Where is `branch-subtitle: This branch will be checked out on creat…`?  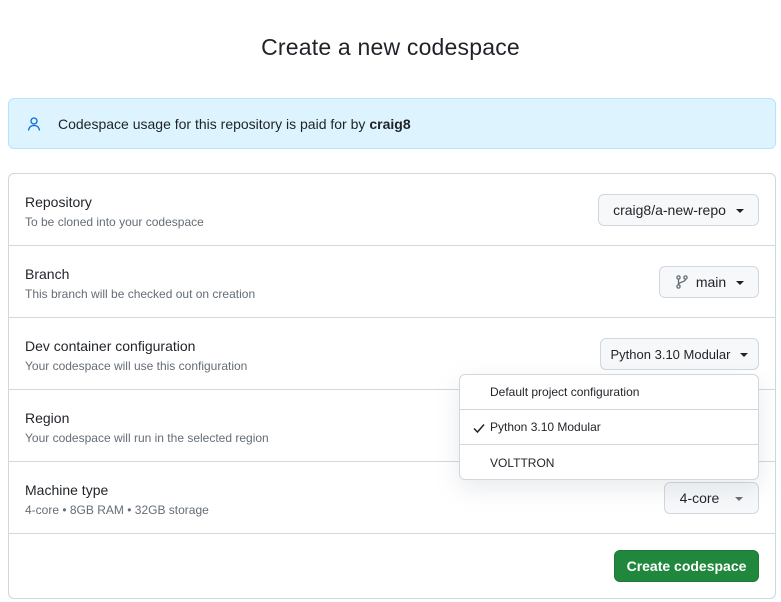
branch-subtitle: This branch will be checked out on creat… is located at coordinates (140, 294).